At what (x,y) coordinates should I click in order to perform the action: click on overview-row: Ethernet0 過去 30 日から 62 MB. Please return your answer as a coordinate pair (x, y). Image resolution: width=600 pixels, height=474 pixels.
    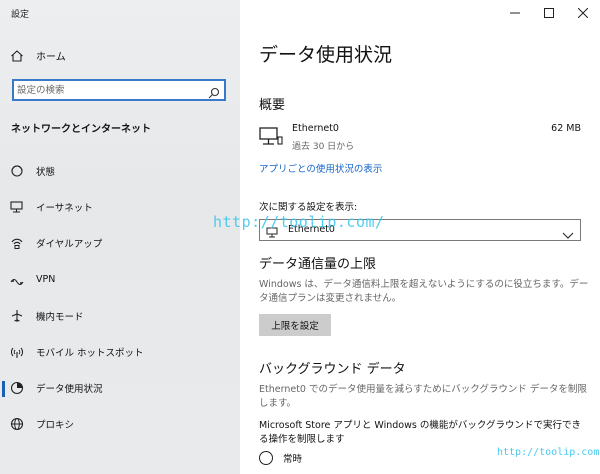
    Looking at the image, I should click on (420, 137).